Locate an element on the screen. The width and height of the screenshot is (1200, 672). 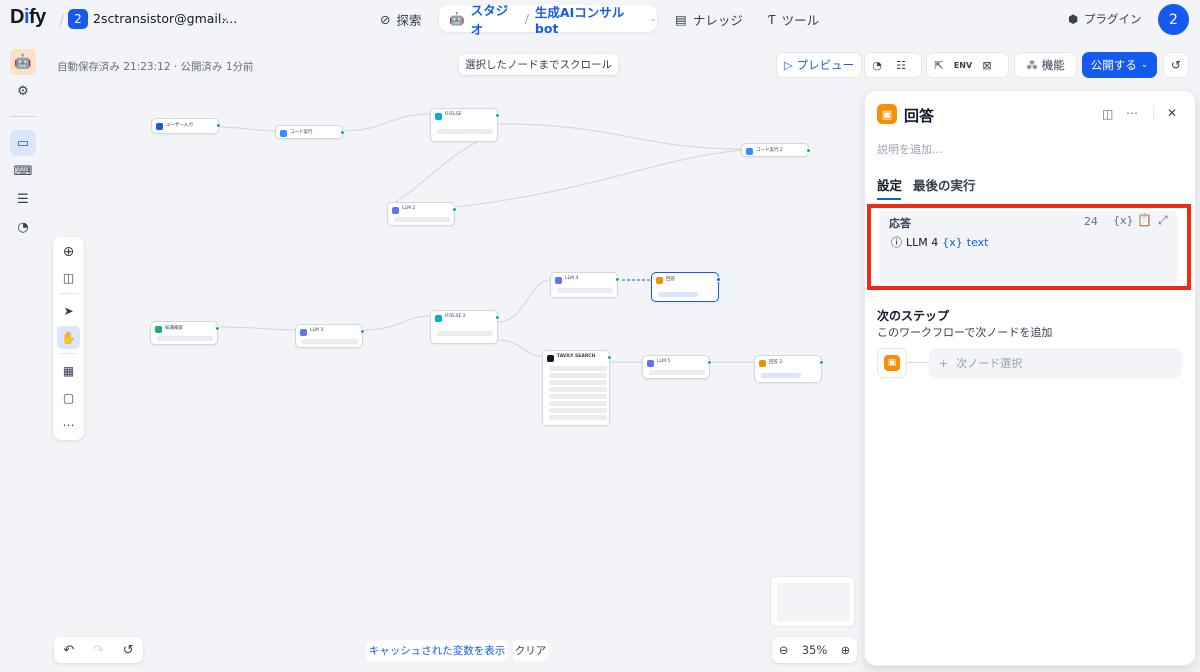
publish-button: 公開する ⌄ is located at coordinates (1119, 65).